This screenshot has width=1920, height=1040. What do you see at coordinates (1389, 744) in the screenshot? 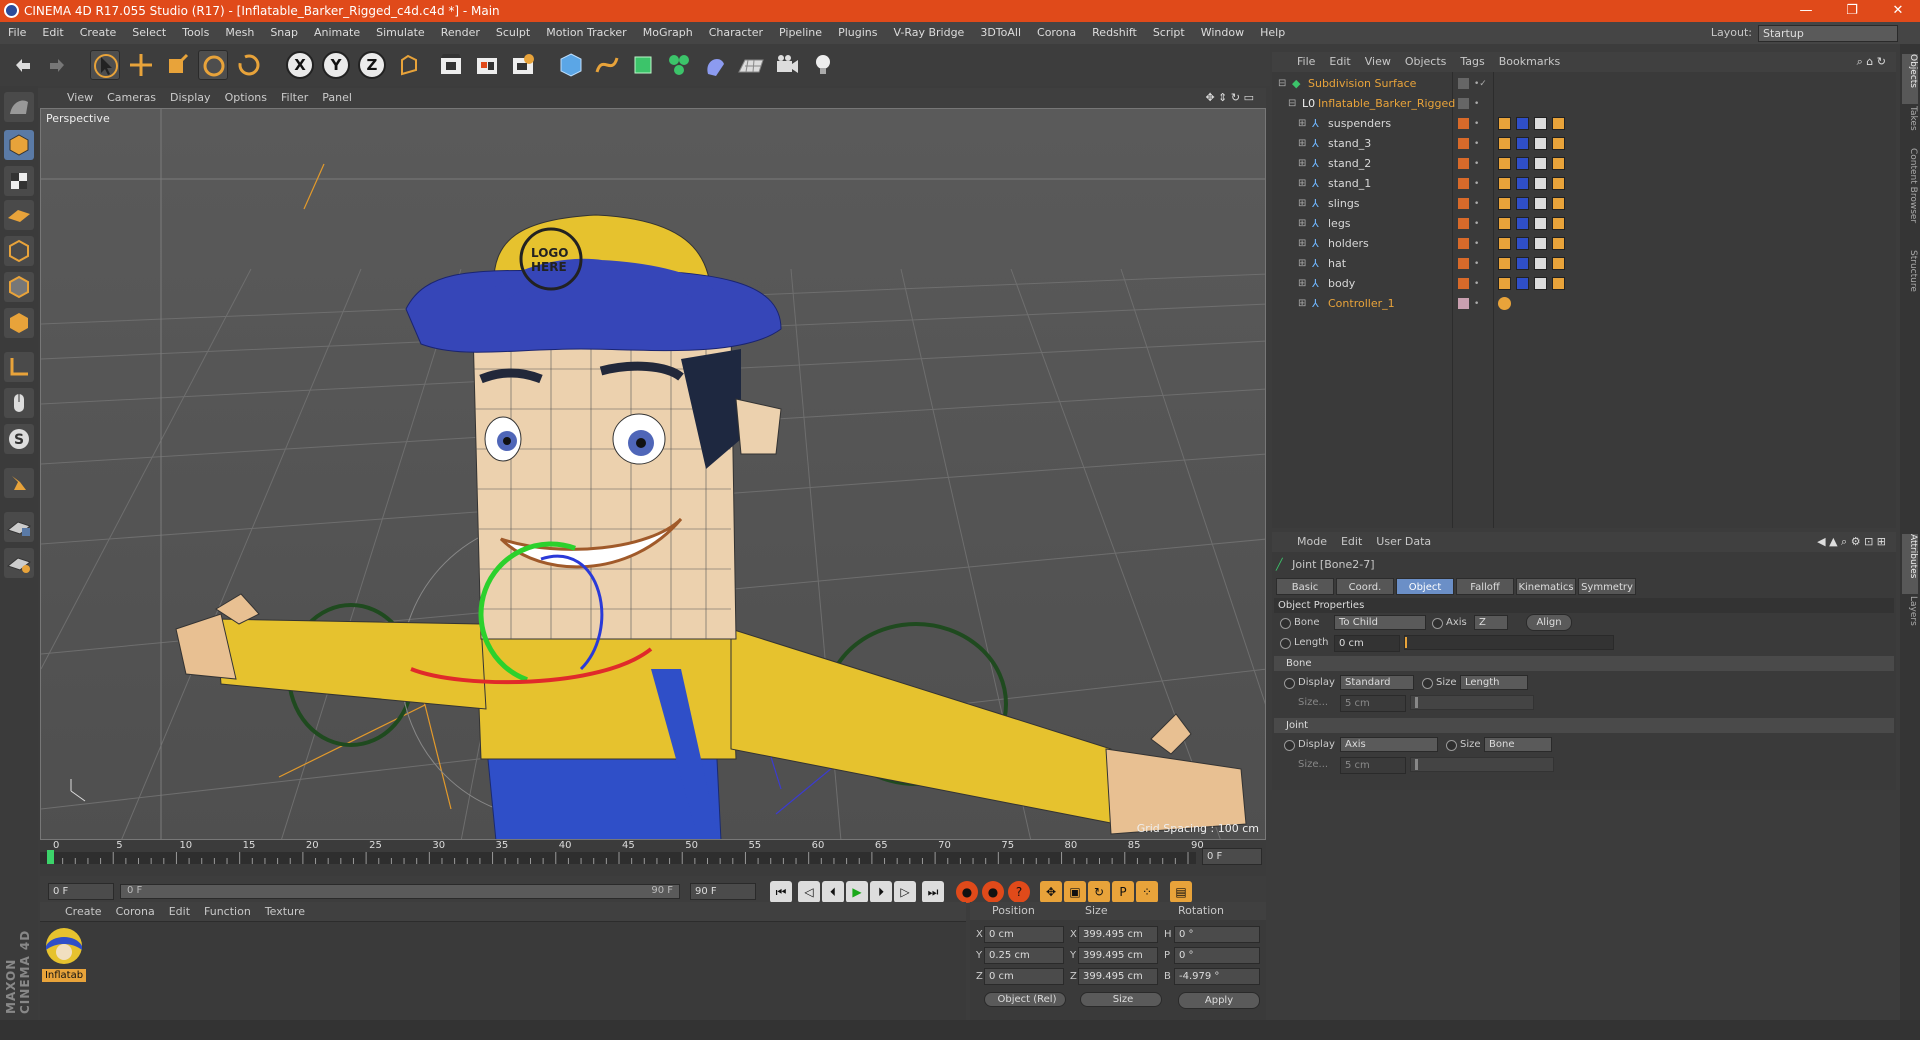
I see `joint-display-dropdown: Axis` at bounding box center [1389, 744].